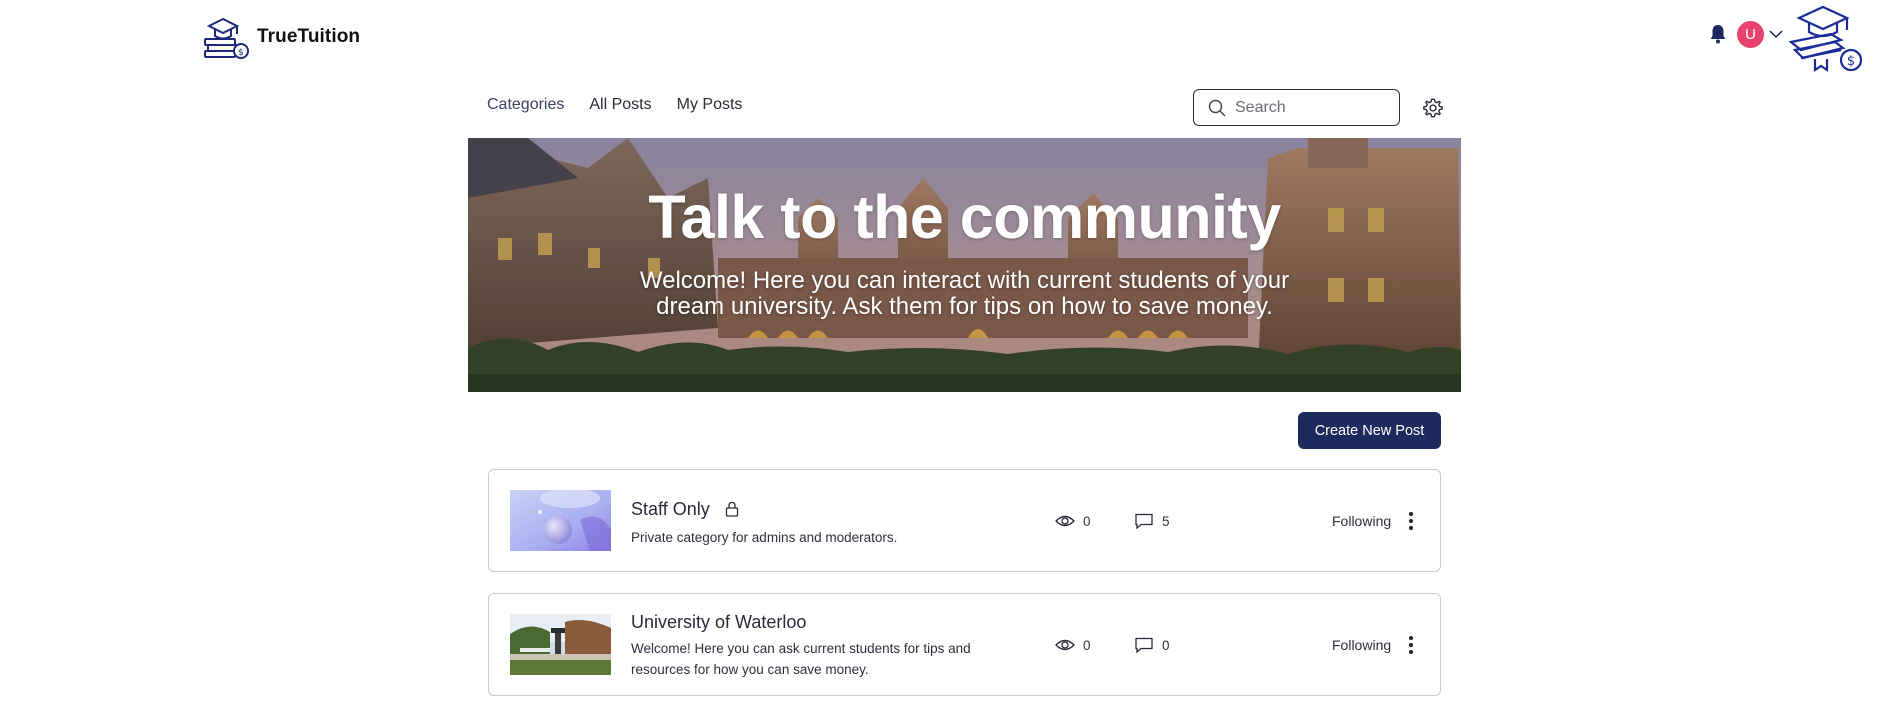 The height and width of the screenshot is (708, 1903). Describe the element at coordinates (1217, 107) in the screenshot. I see `search-icon` at that location.